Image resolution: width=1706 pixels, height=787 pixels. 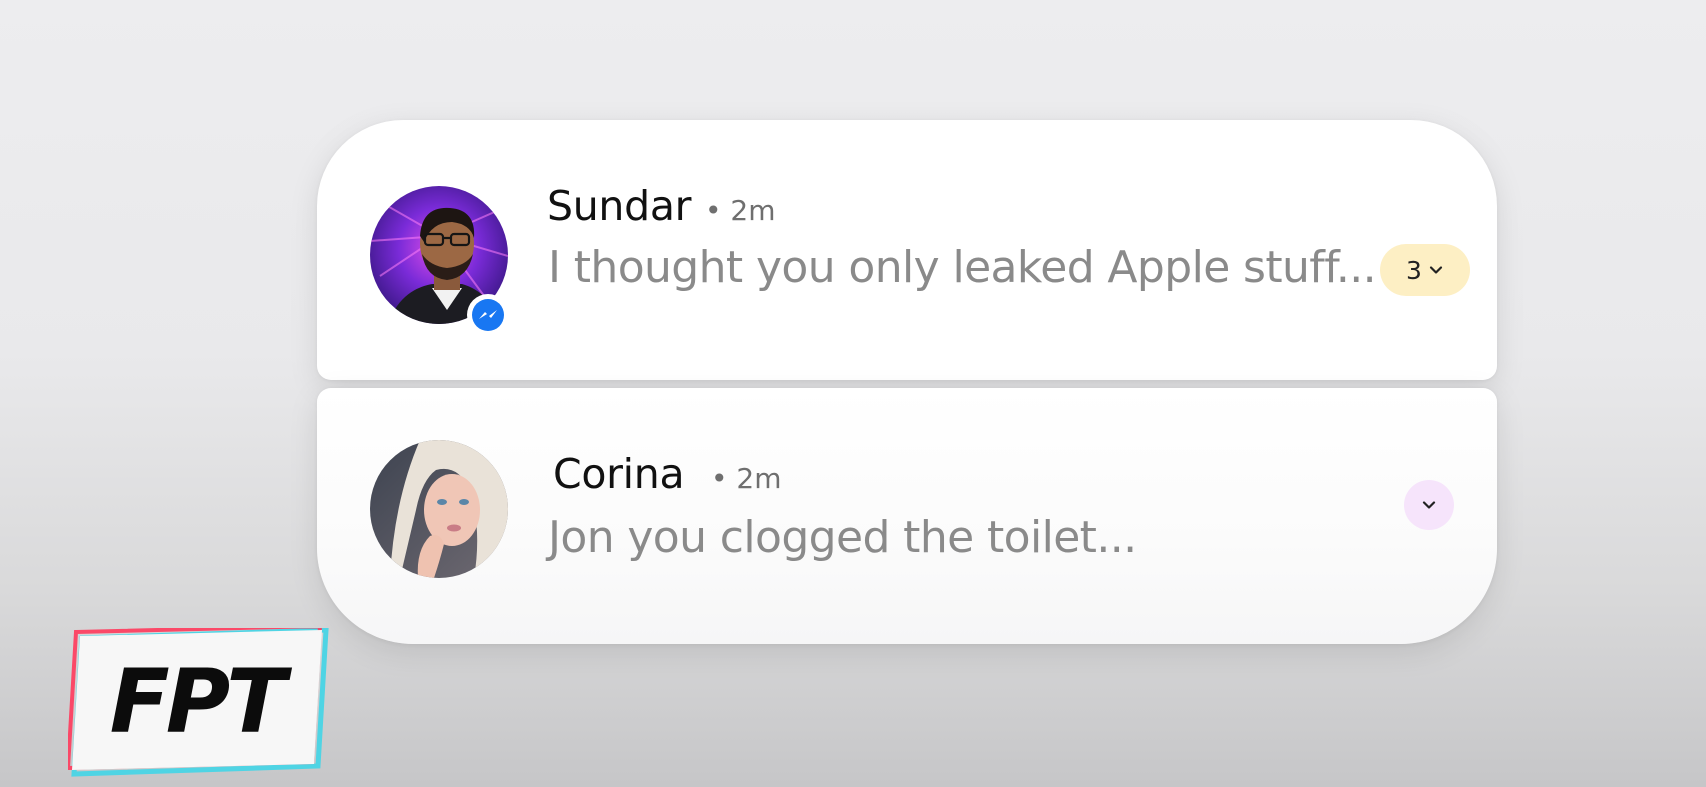 I want to click on message-count-button: 3, so click(x=1425, y=270).